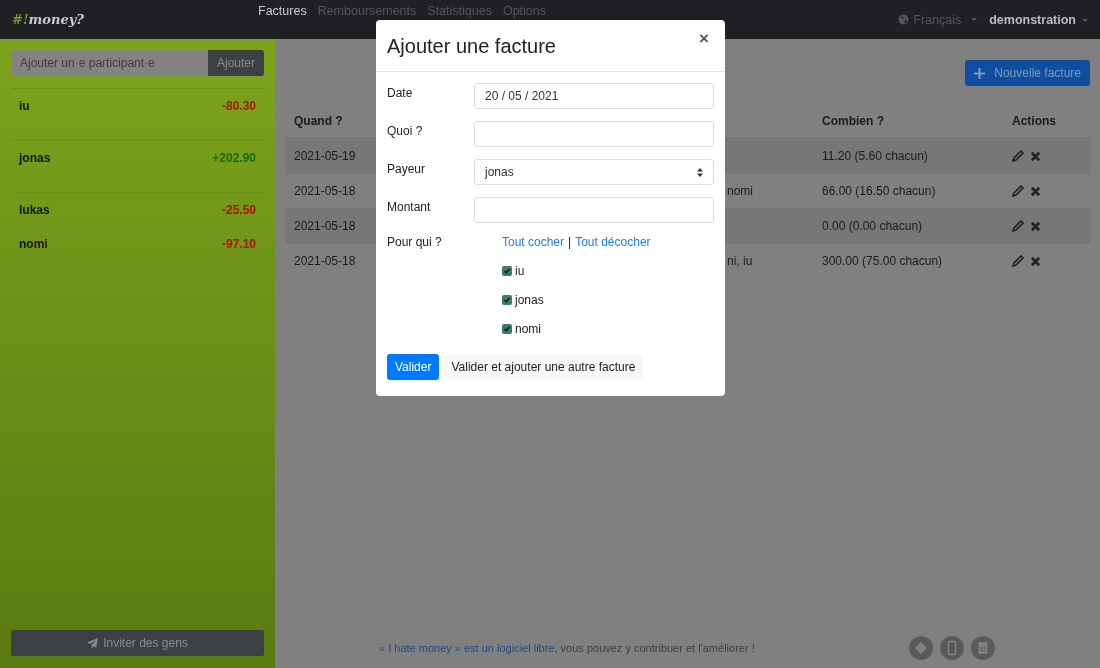 The image size is (1100, 668). Describe the element at coordinates (34, 211) in the screenshot. I see `participant-name: lukas` at that location.